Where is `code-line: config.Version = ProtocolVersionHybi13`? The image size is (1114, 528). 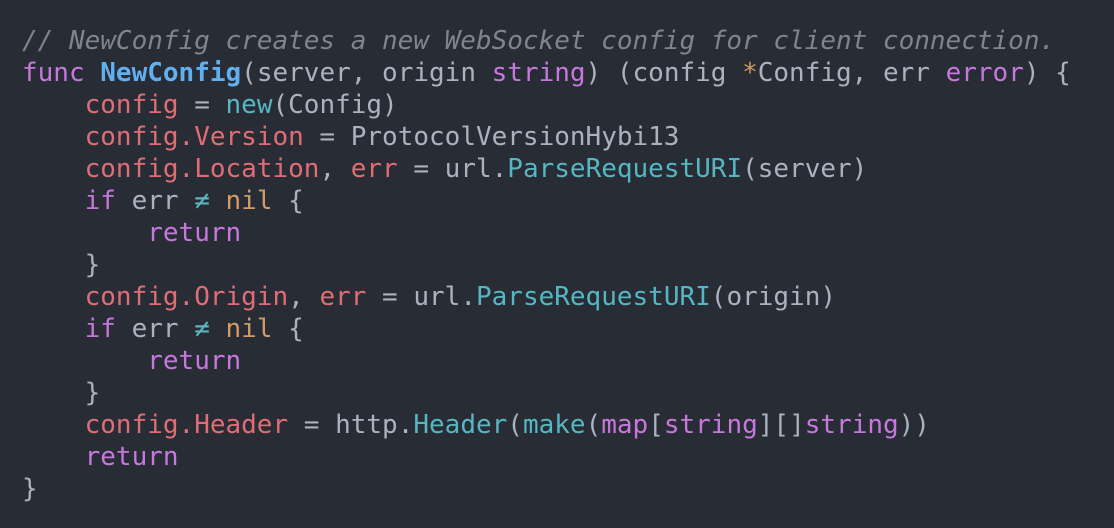
code-line: config.Version = ProtocolVersionHybi13 is located at coordinates (546, 137).